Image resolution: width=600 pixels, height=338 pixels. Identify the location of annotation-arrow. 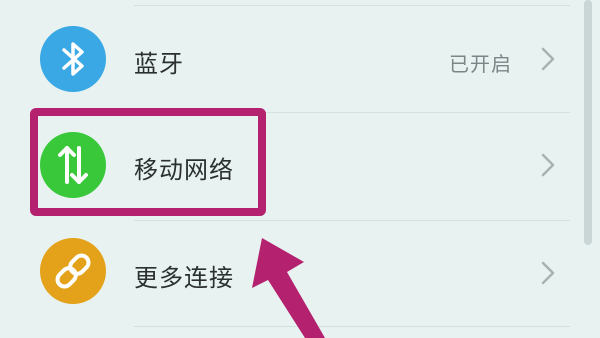
(288, 288).